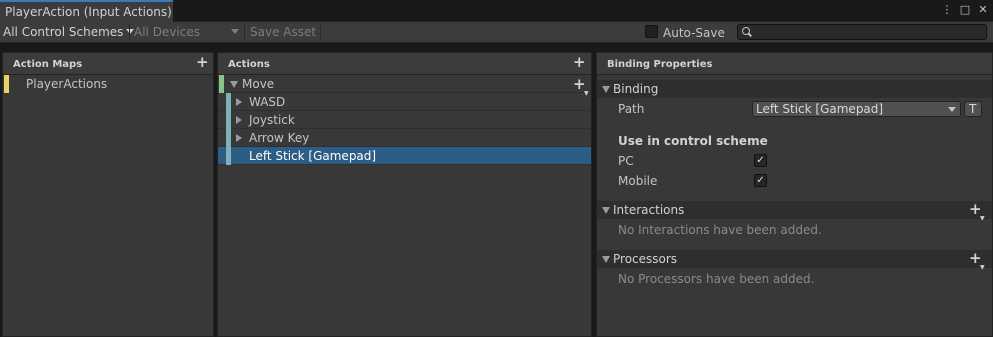 This screenshot has width=993, height=337. I want to click on auto-save-checkbox, so click(651, 31).